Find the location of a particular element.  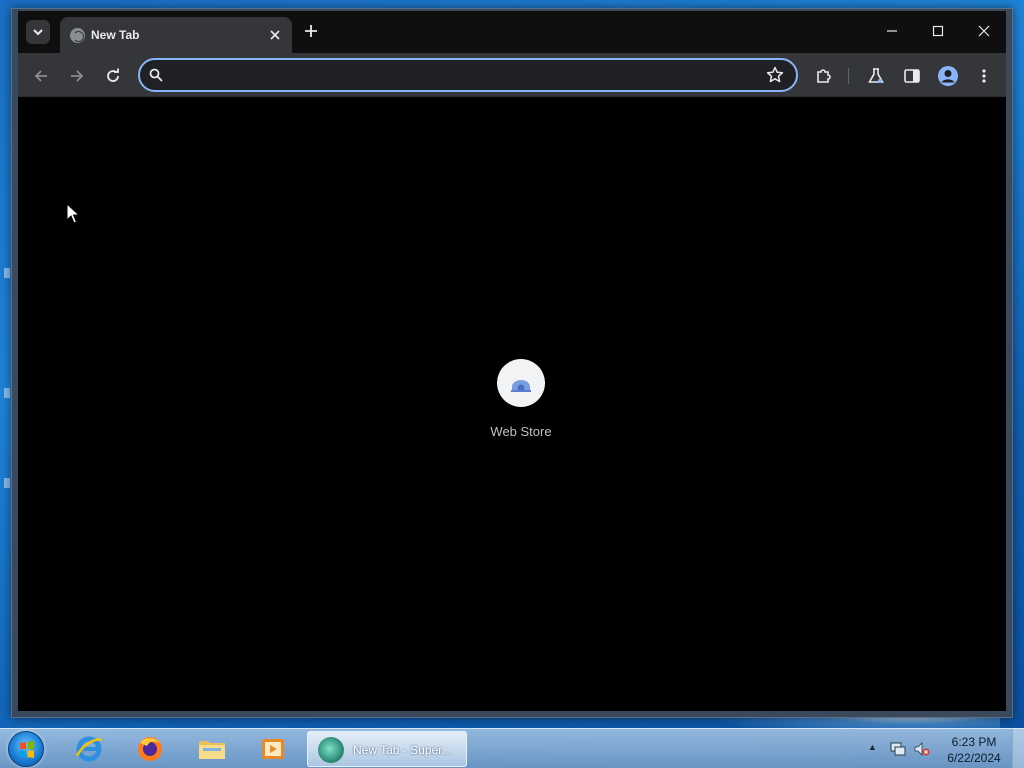

network-icon is located at coordinates (898, 749).